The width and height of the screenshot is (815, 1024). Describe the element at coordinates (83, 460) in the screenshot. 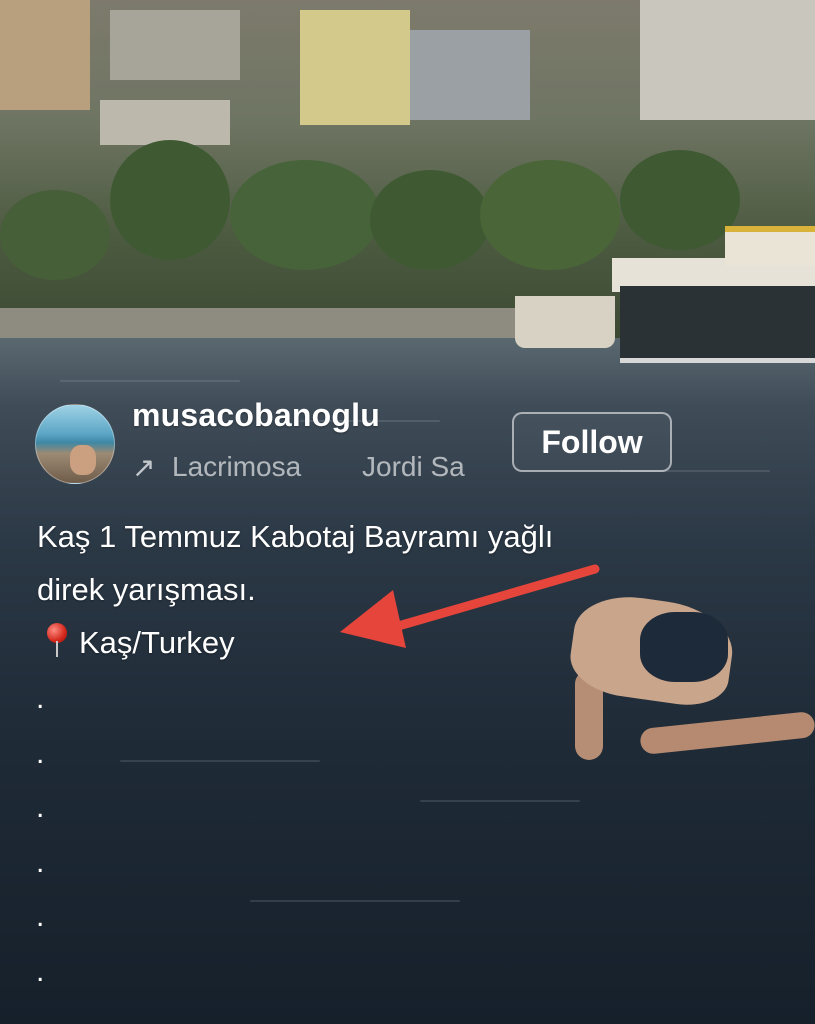

I see `avatar-person` at that location.